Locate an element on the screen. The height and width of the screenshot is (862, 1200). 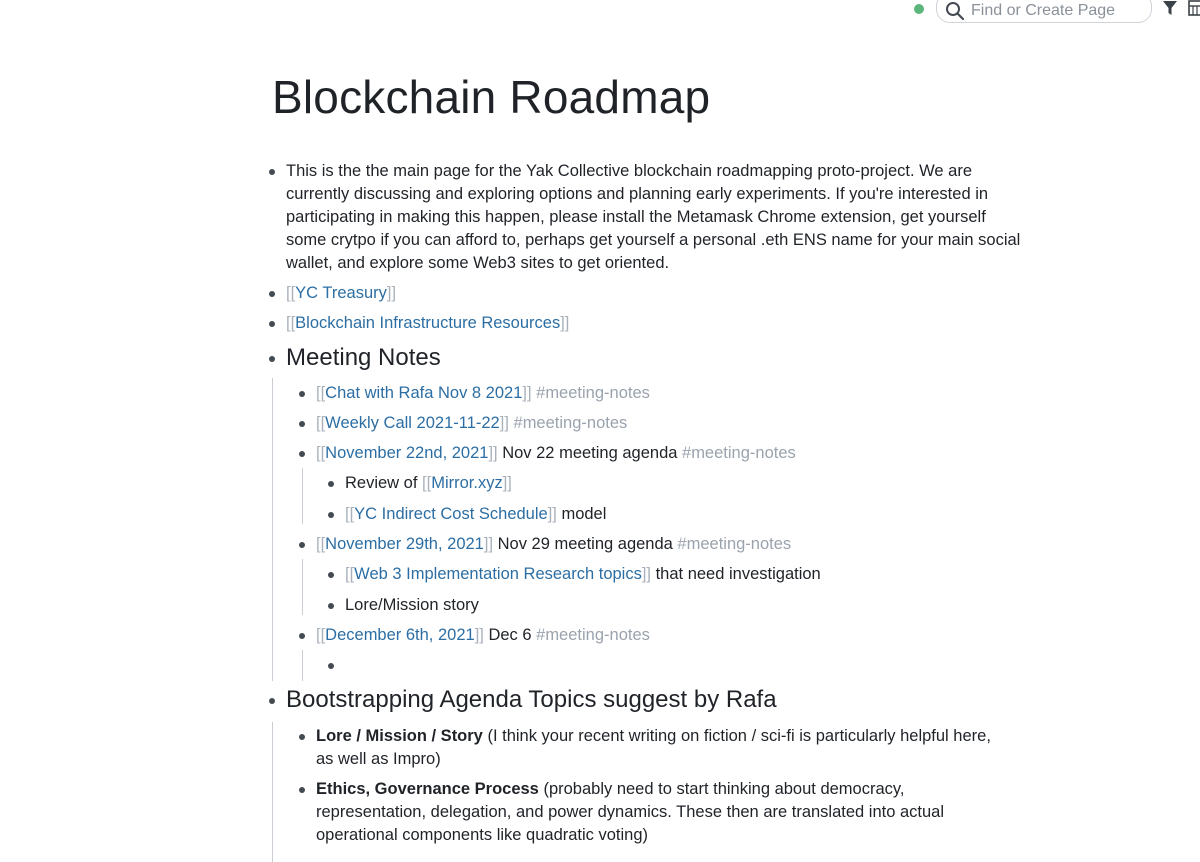
page-ref-weekly-call: Weekly Call 2021-11-22 is located at coordinates (412, 423).